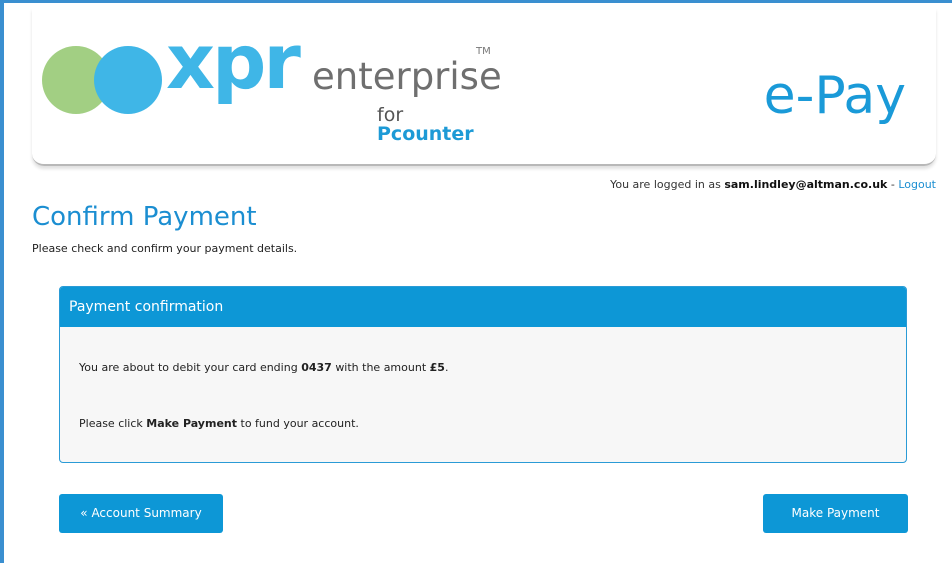 The height and width of the screenshot is (563, 952). Describe the element at coordinates (665, 184) in the screenshot. I see `login-prefix: You are logged in as` at that location.